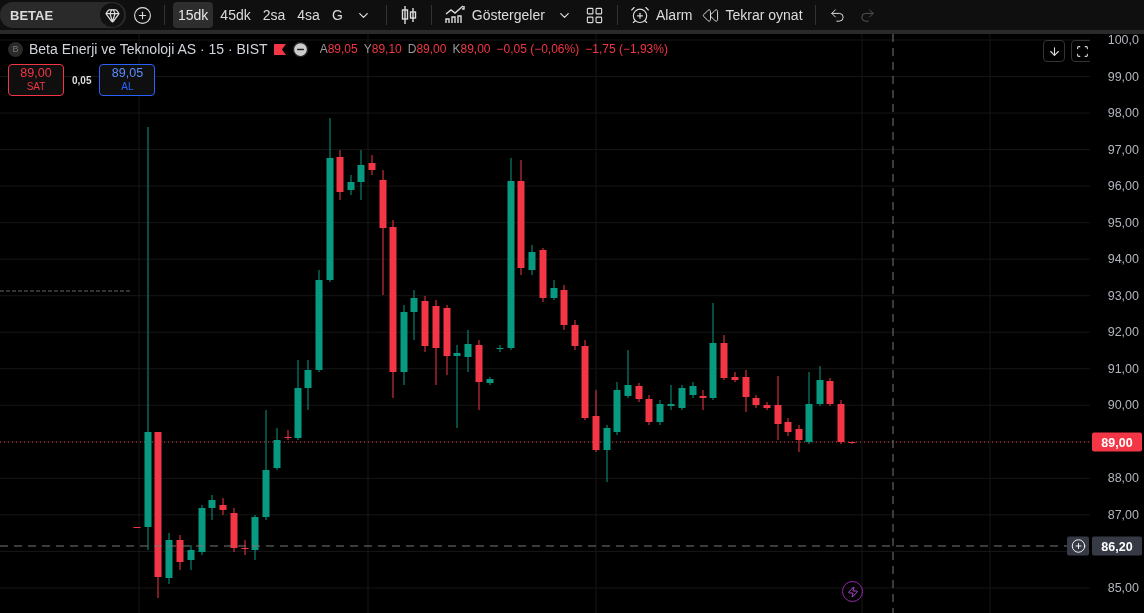 The height and width of the screenshot is (613, 1144). I want to click on price-label: 98,00, so click(1123, 113).